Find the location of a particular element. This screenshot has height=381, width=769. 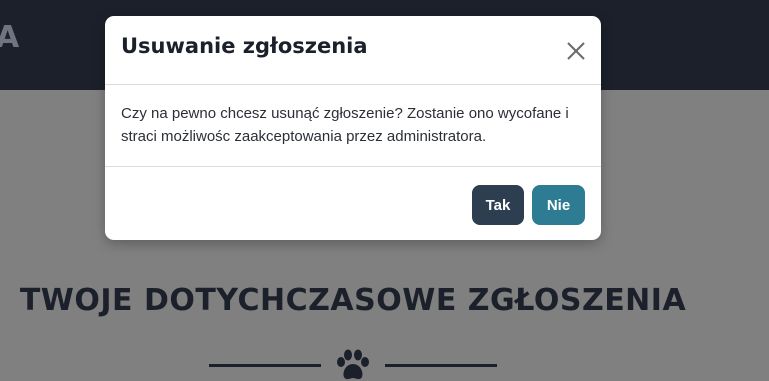

confirm-button: Tak is located at coordinates (498, 205).